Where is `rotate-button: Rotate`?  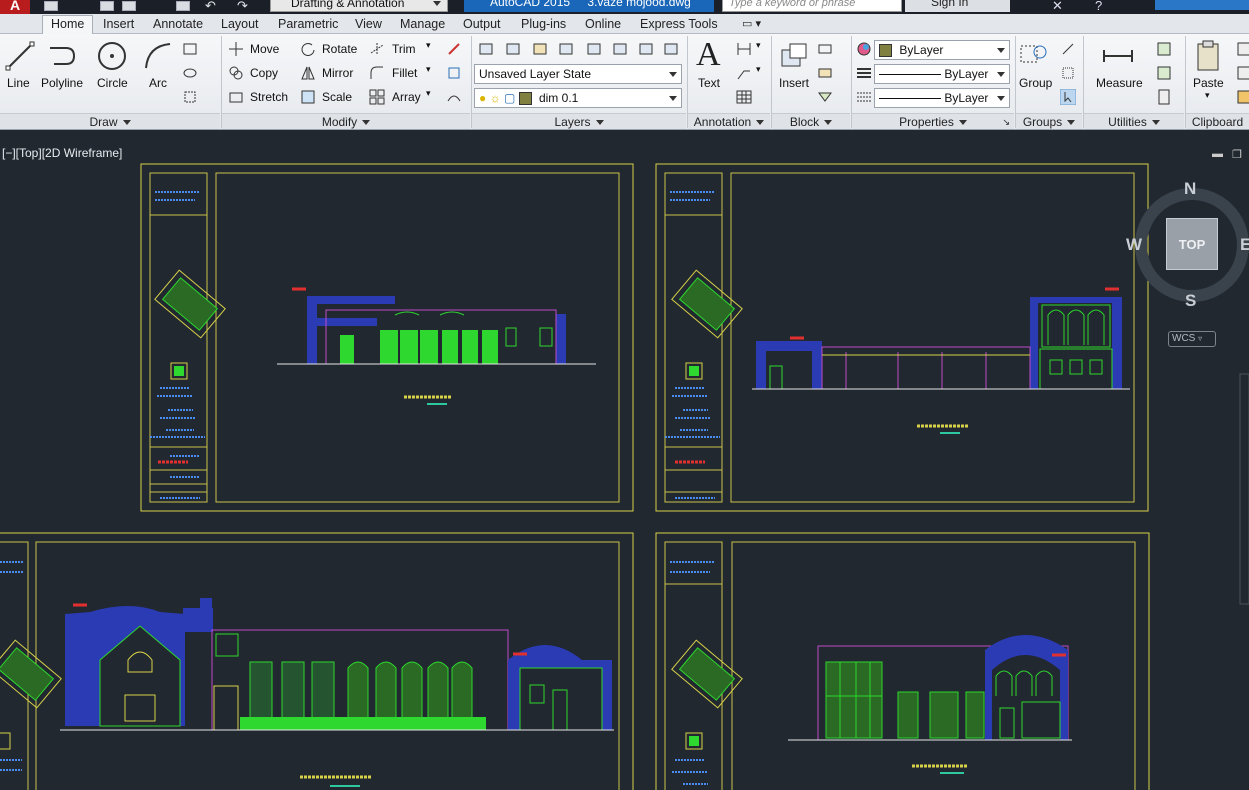 rotate-button: Rotate is located at coordinates (339, 49).